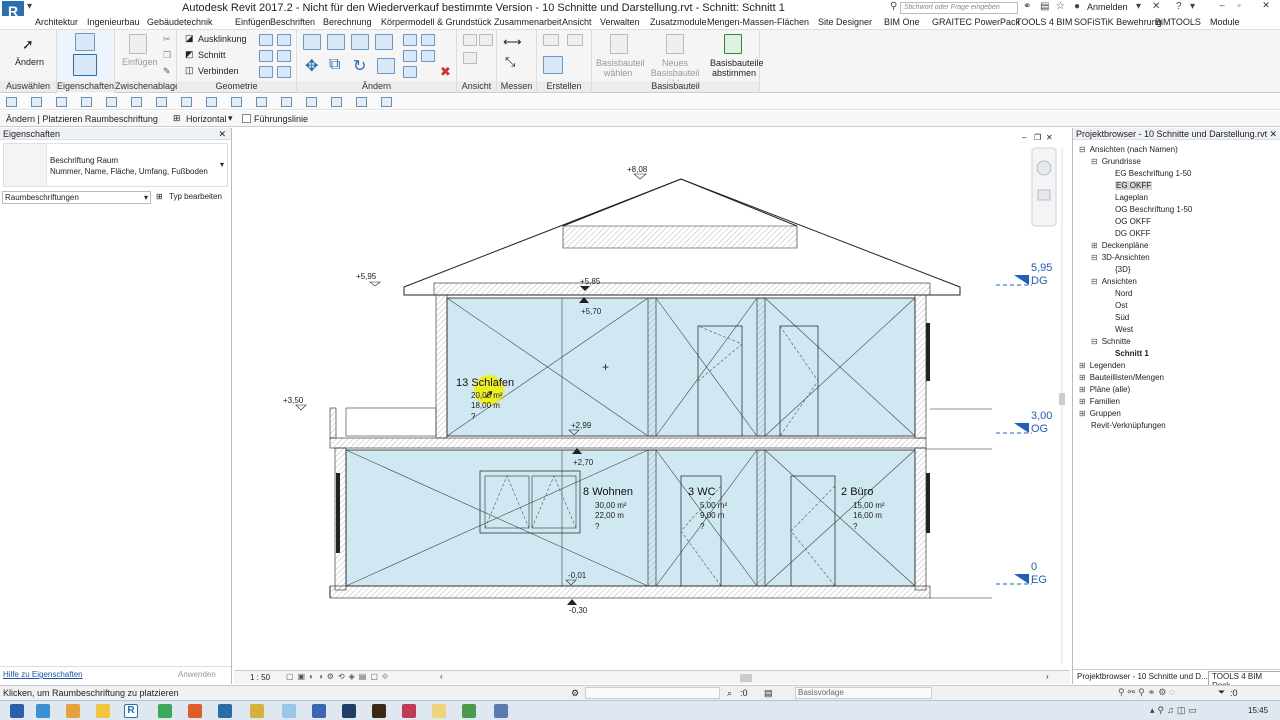  Describe the element at coordinates (678, 22) in the screenshot. I see `tab-zusatzmodule: Zusatzmodule` at that location.